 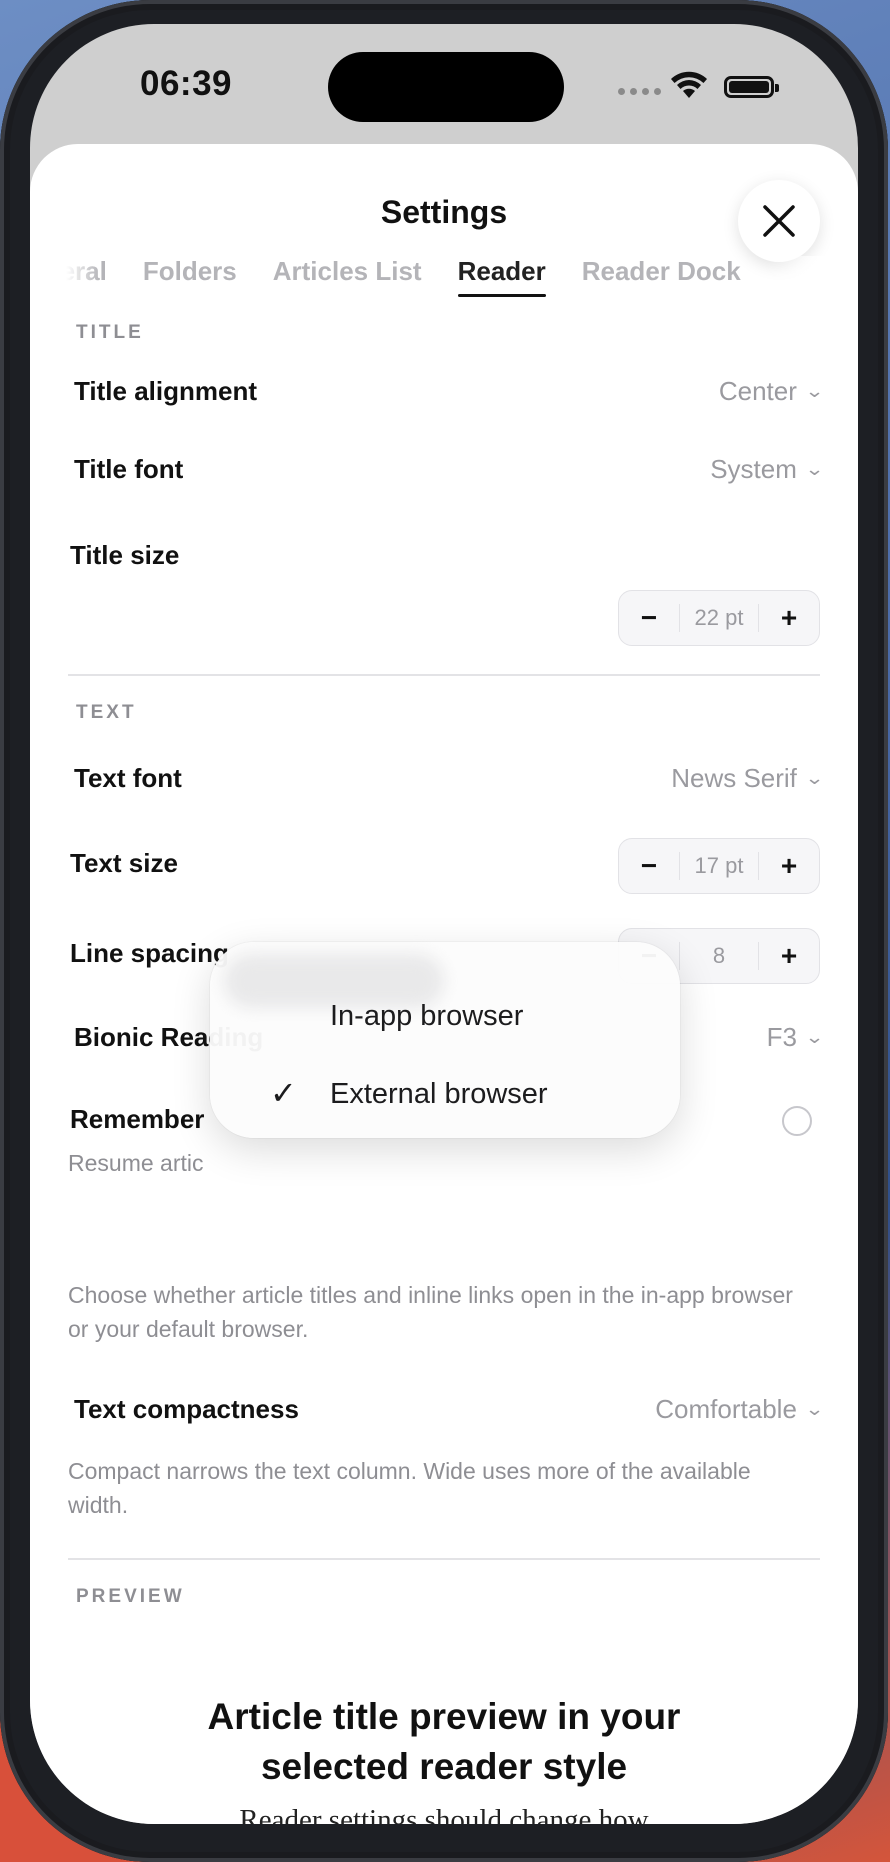 I want to click on title-font-picker: System ⌄, so click(x=767, y=469).